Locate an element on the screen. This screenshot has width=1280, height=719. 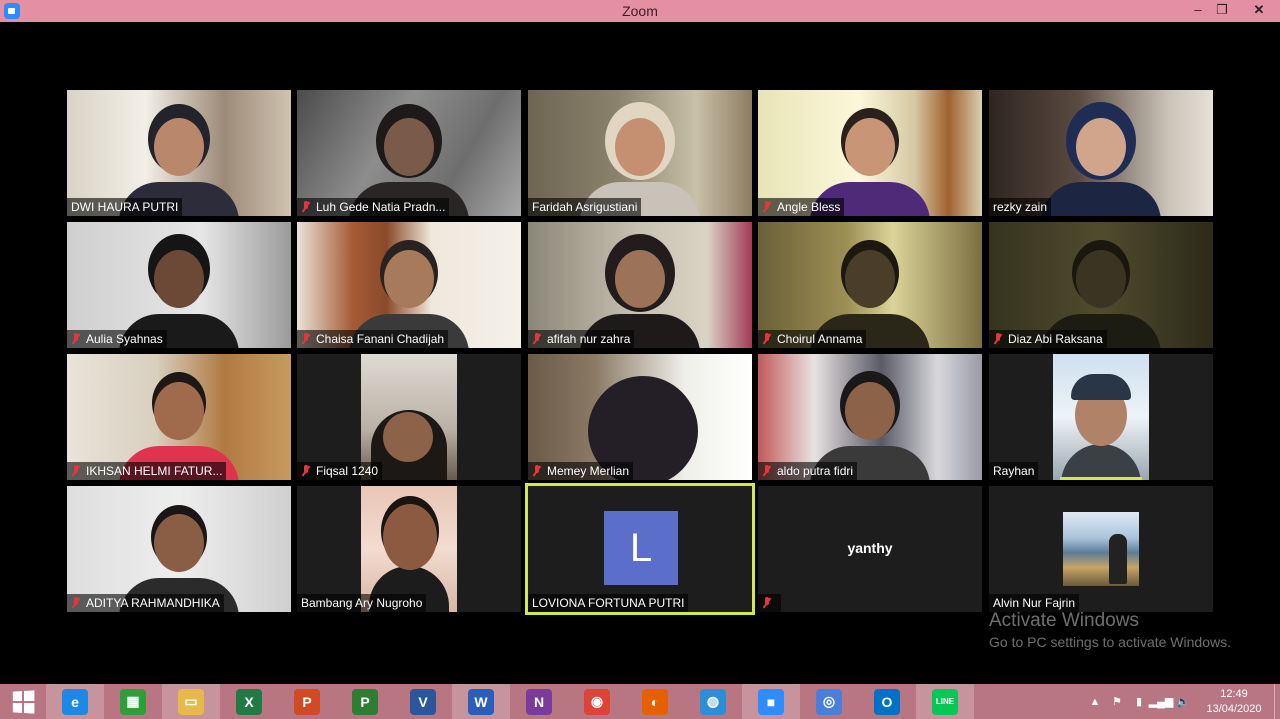
project-icon: P is located at coordinates (365, 701).